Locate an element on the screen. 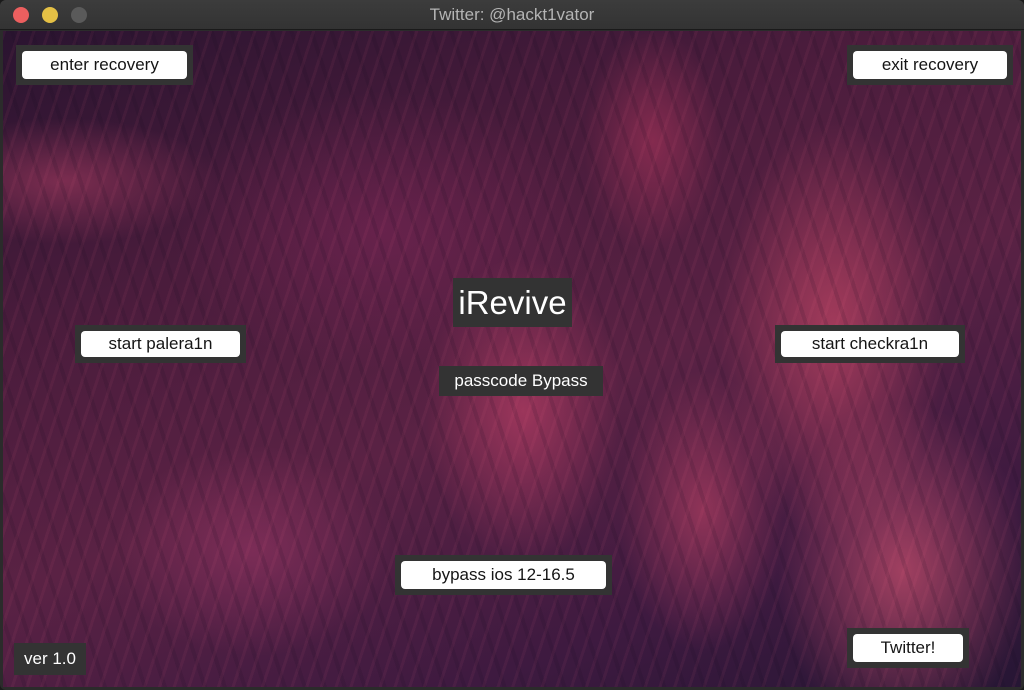  start-palera1n-frame: start palera1n is located at coordinates (160, 344).